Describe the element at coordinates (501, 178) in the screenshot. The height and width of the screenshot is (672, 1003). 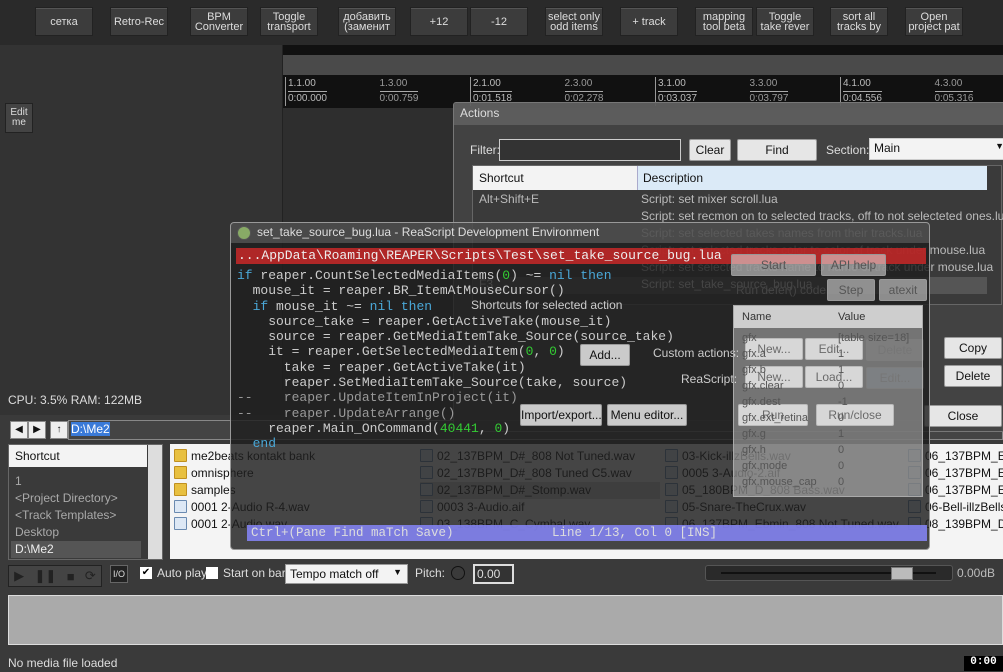
I see `col-shortcut: Shortcut` at that location.